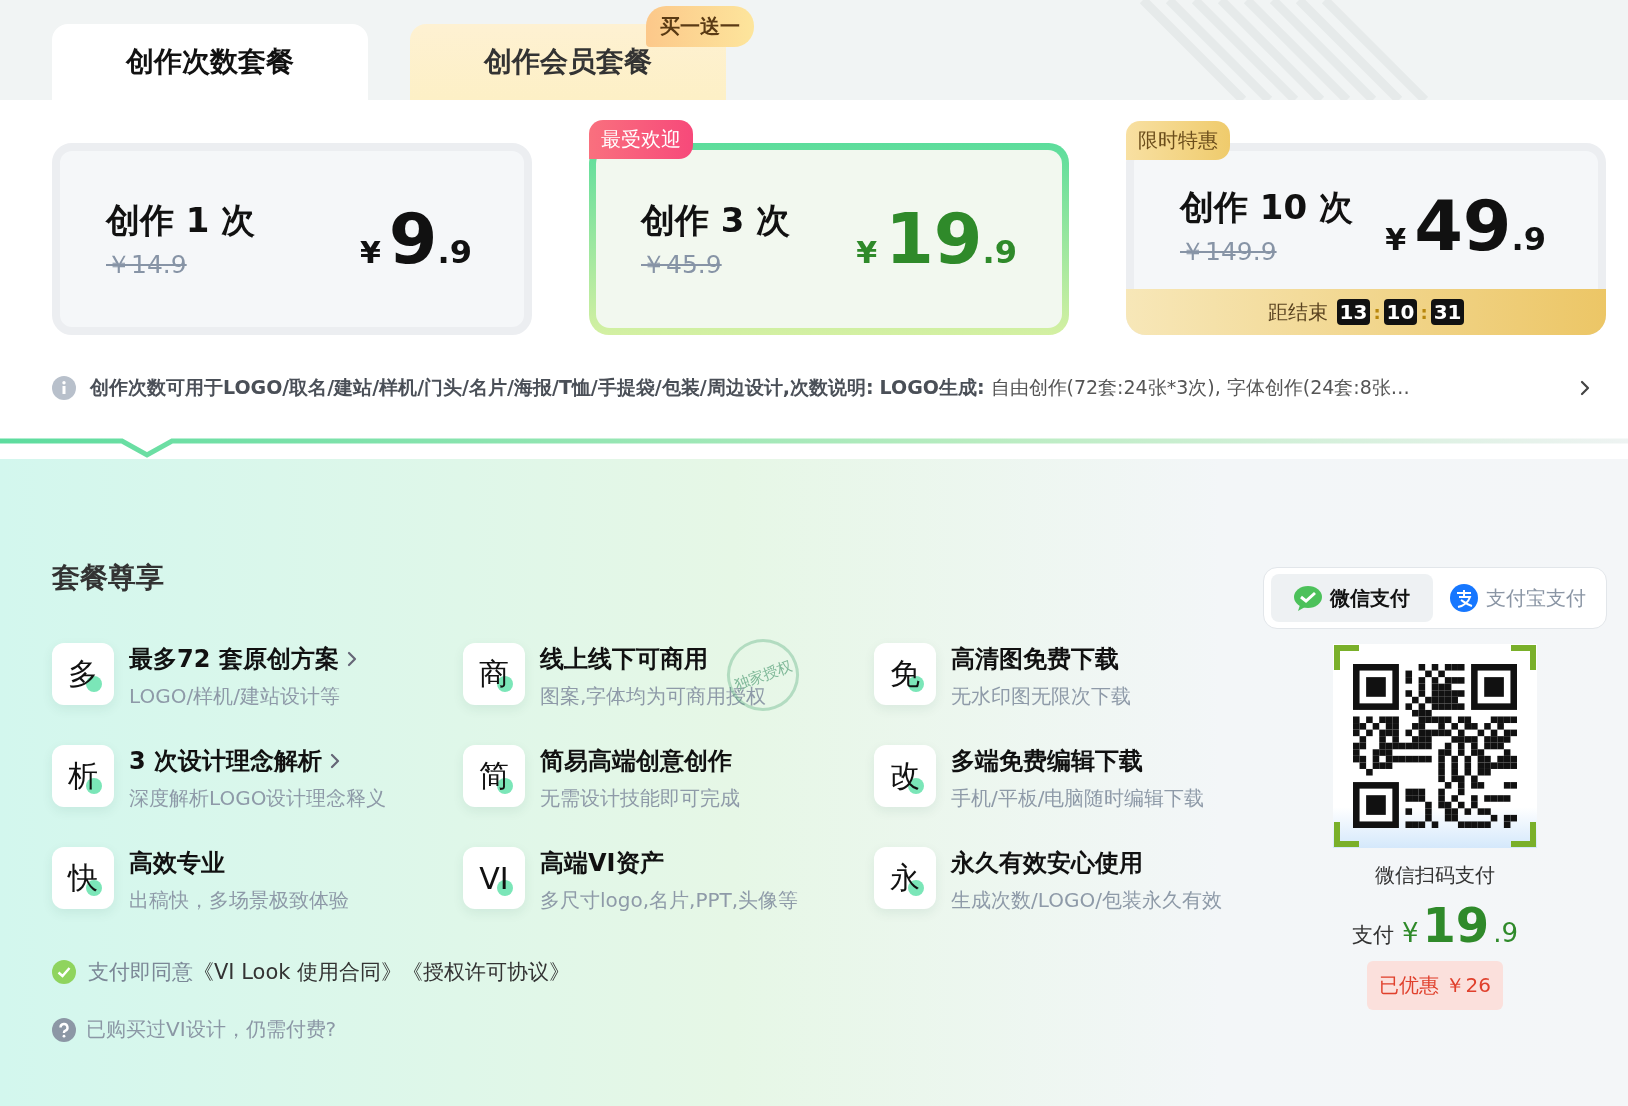  I want to click on benefit-description: 出稿快，多场景极致体验, so click(239, 900).